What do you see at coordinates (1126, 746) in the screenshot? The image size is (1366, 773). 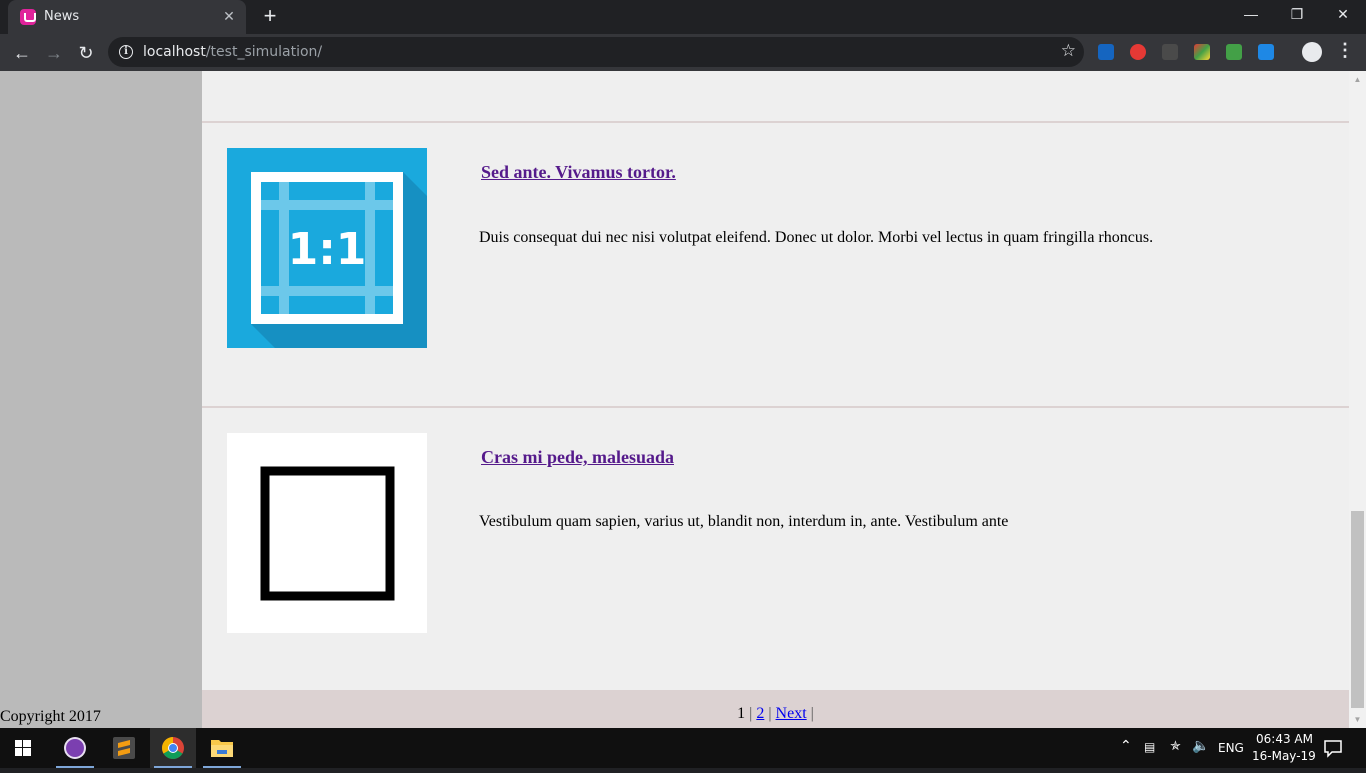 I see `tray-chevron-up-icon: ⌃` at bounding box center [1126, 746].